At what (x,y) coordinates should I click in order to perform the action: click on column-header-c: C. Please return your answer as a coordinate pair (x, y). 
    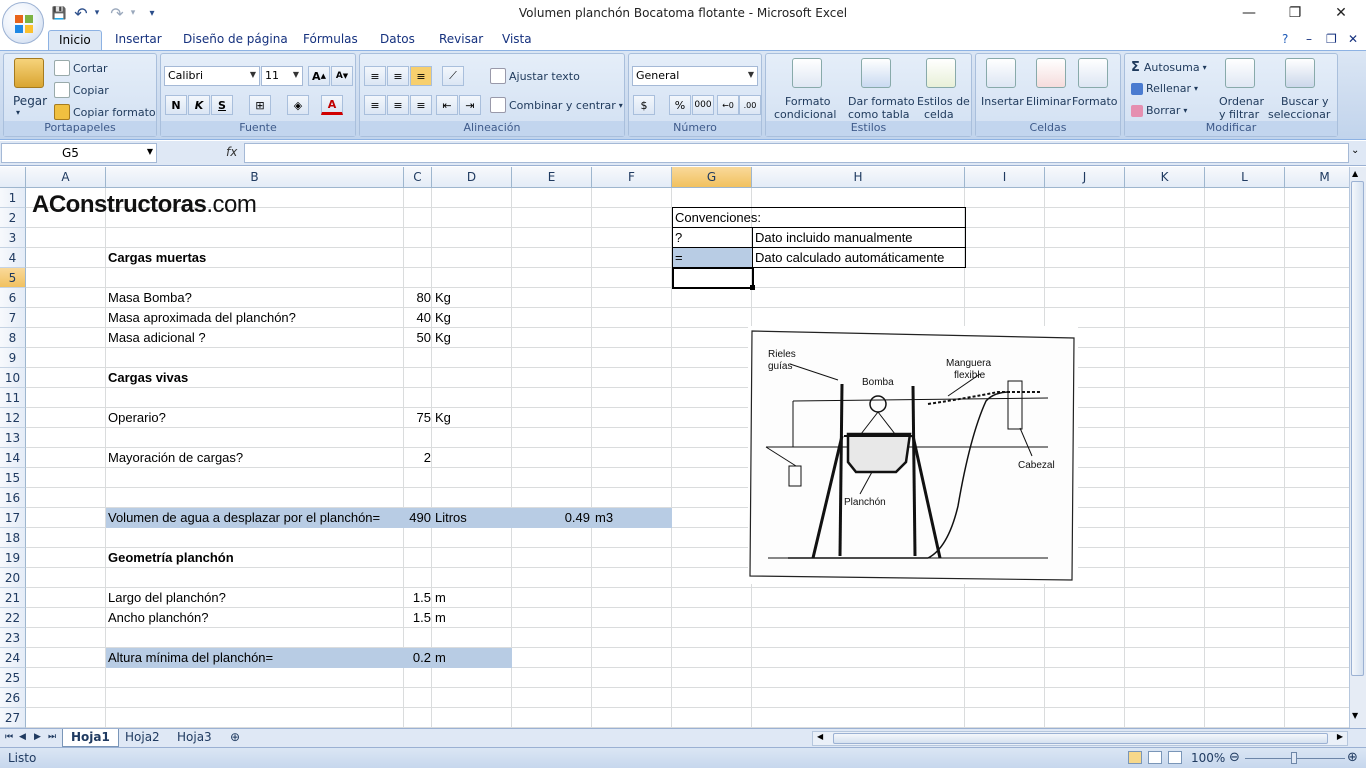
    Looking at the image, I should click on (418, 177).